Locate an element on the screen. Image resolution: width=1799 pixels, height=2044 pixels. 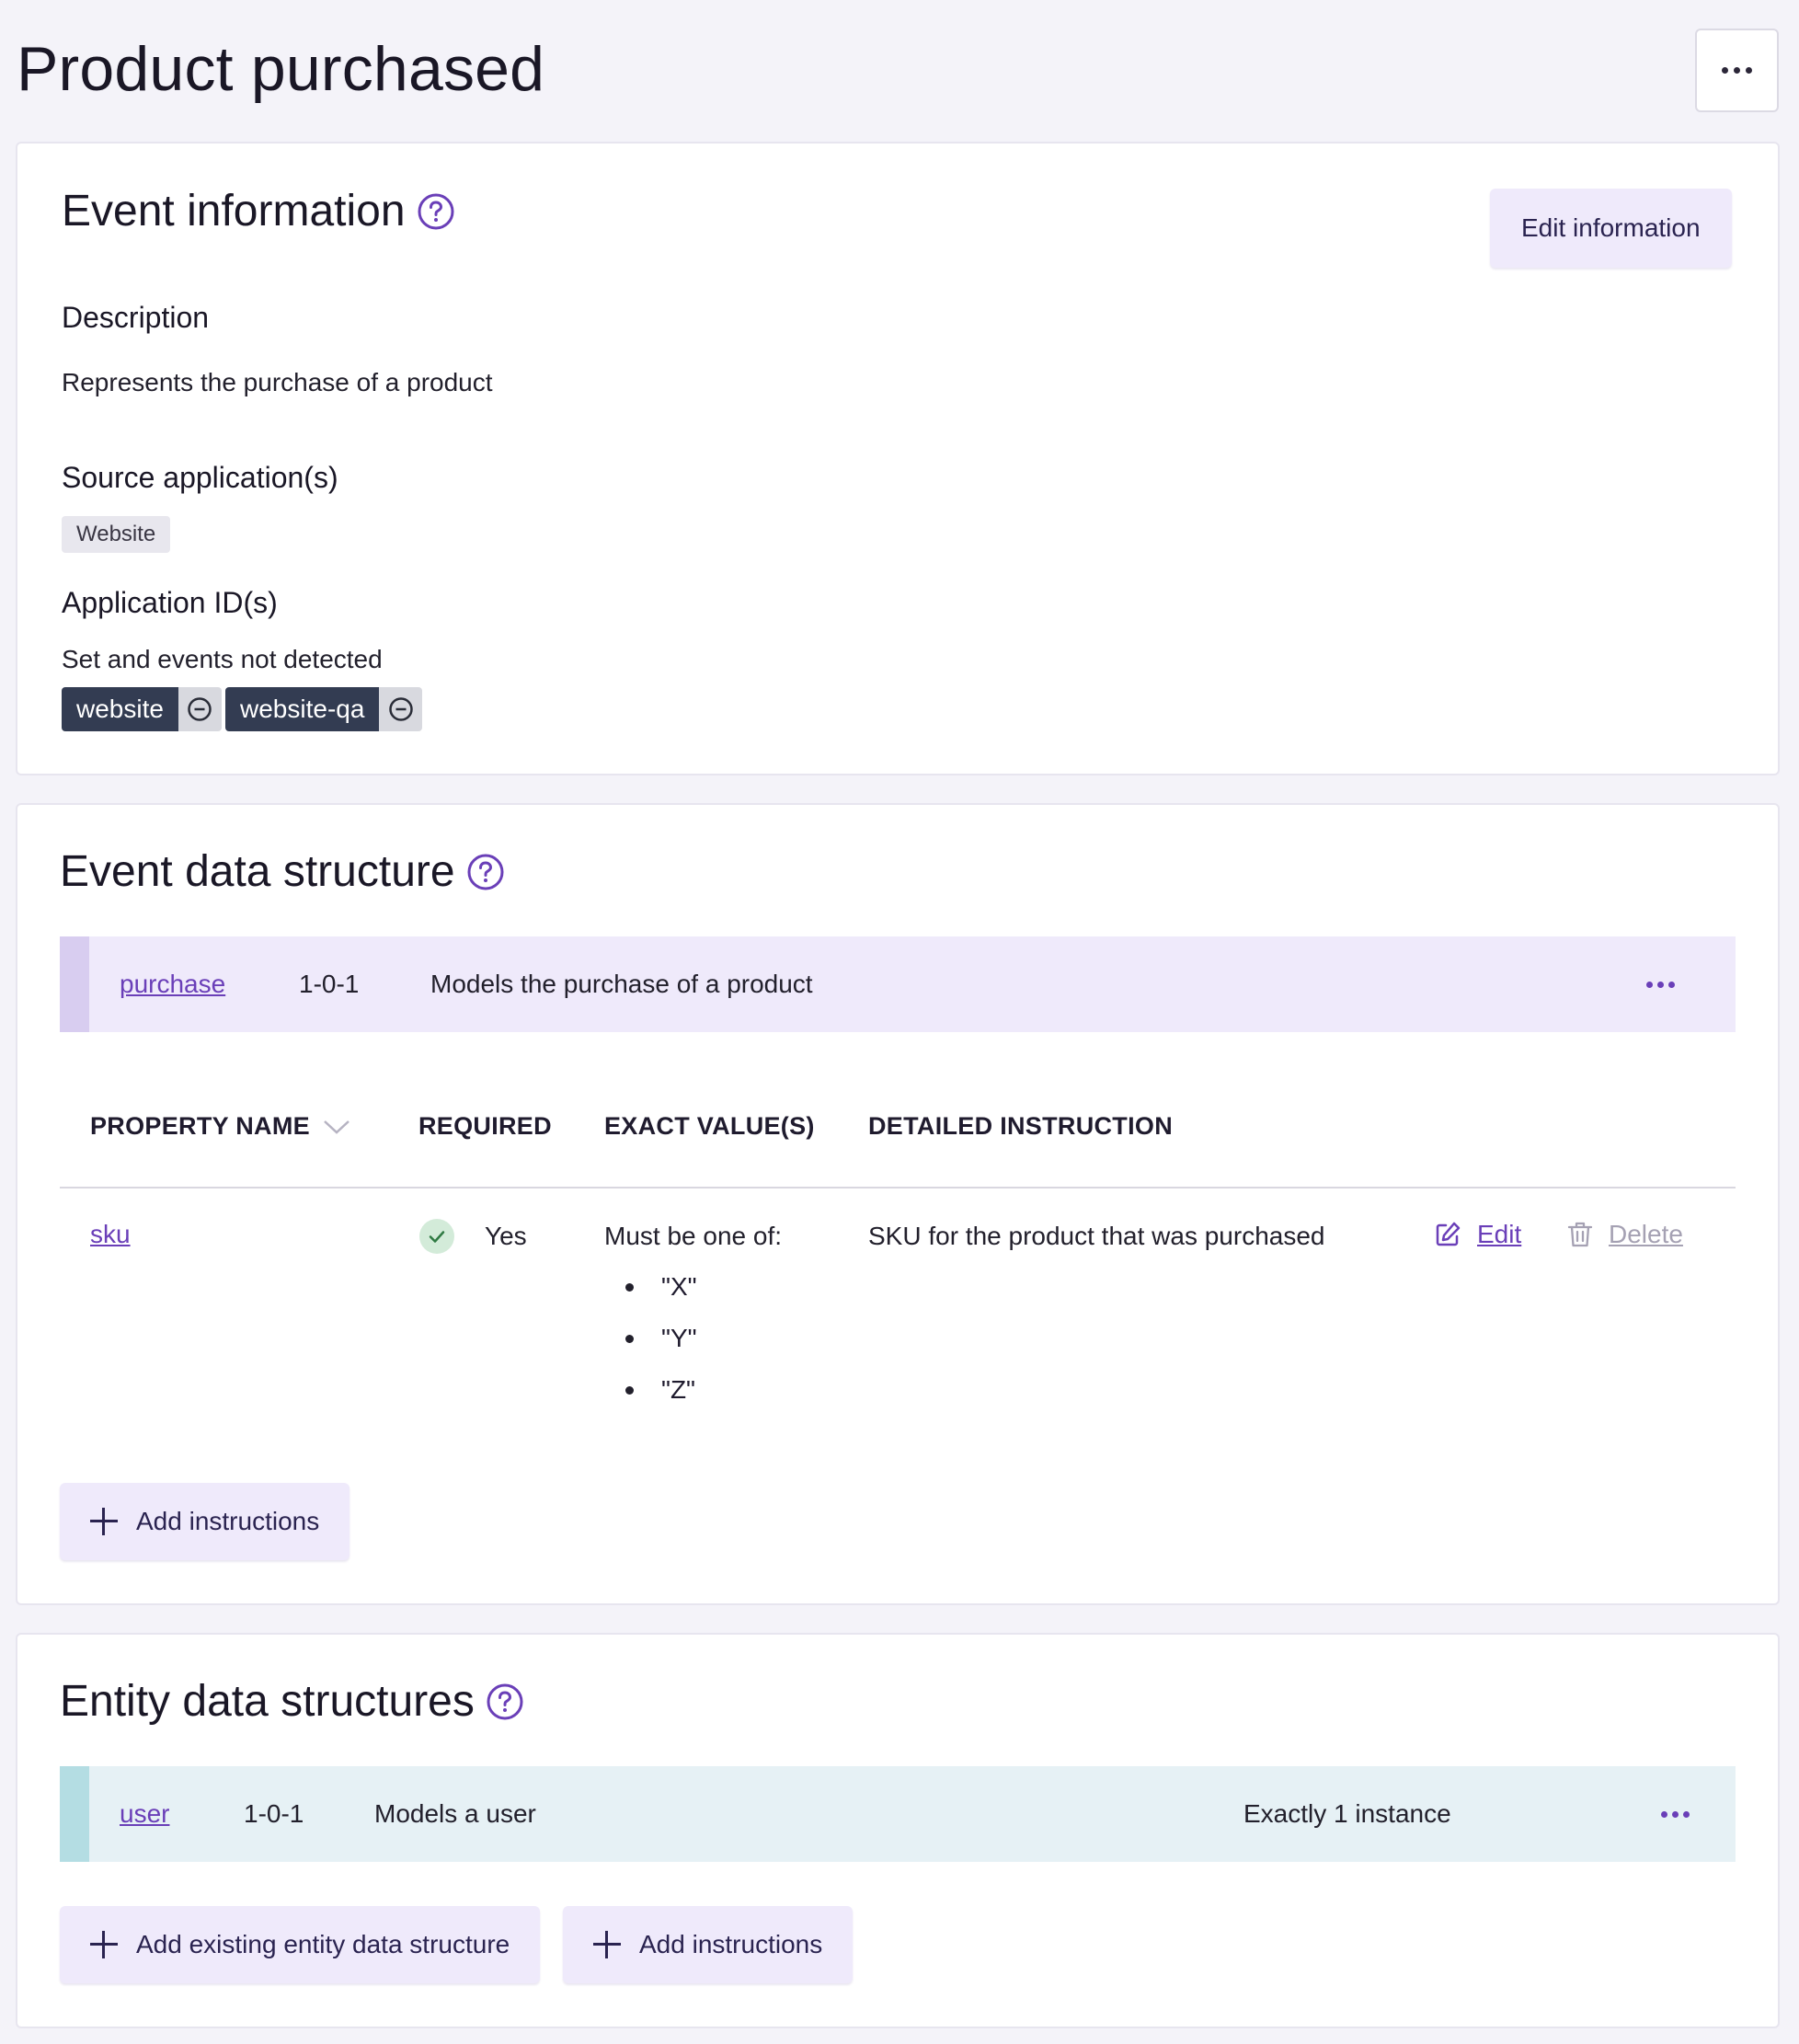
exact-value-item: "X" is located at coordinates (661, 1287).